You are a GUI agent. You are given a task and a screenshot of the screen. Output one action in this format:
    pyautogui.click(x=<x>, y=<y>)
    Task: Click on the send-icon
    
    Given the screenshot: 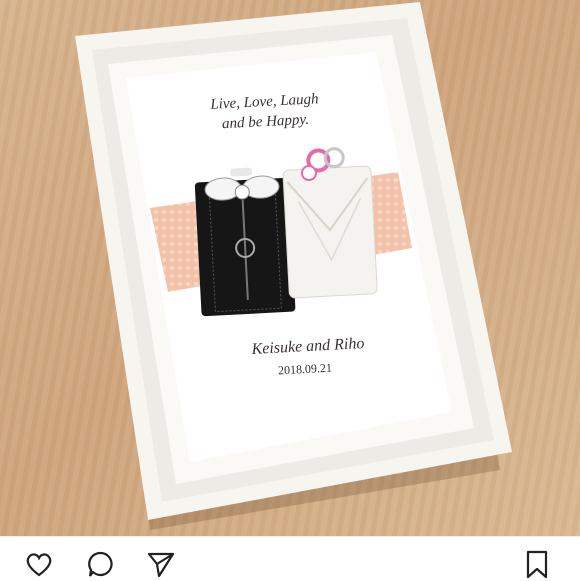 What is the action you would take?
    pyautogui.click(x=161, y=564)
    